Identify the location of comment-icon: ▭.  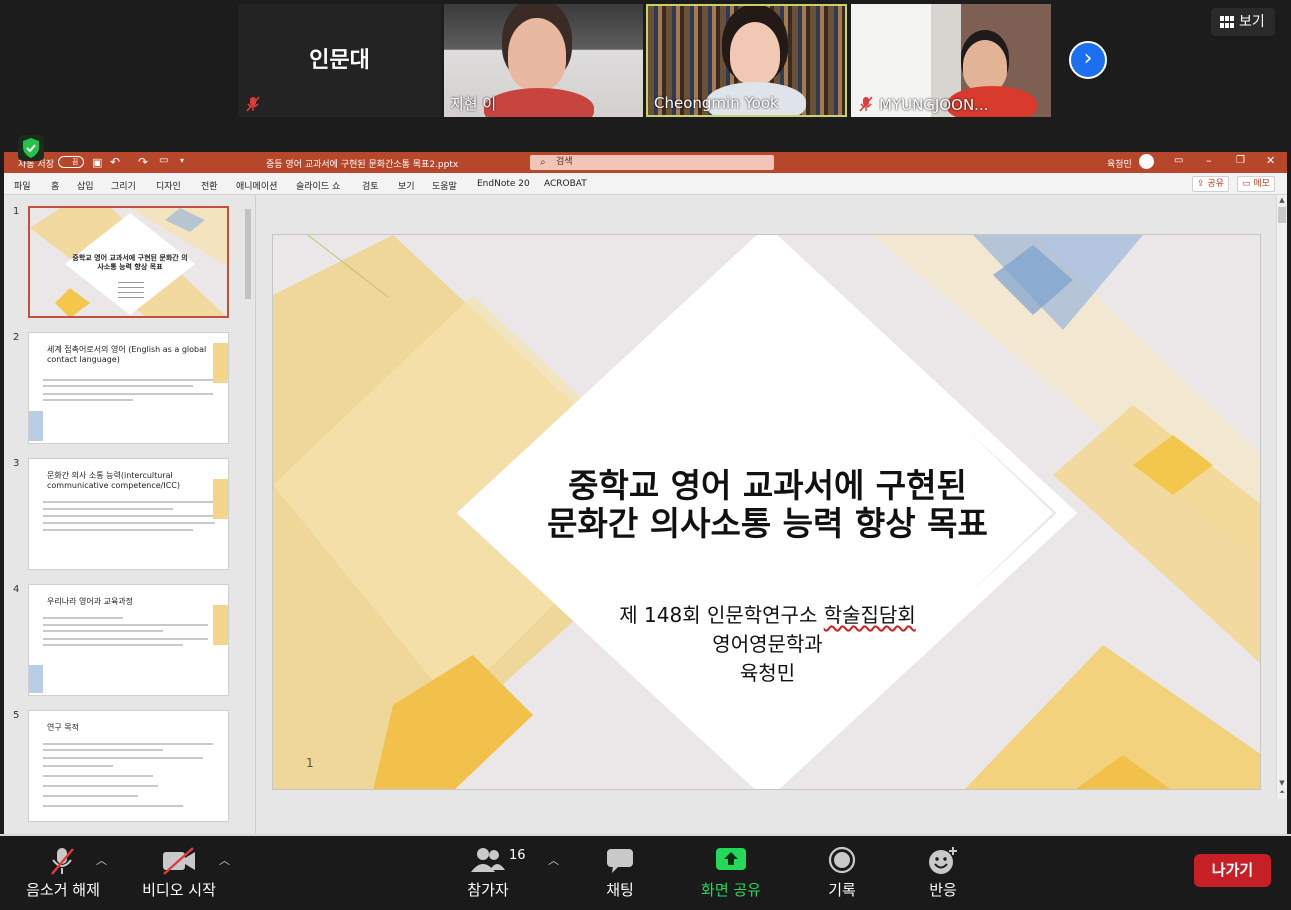
(1248, 184).